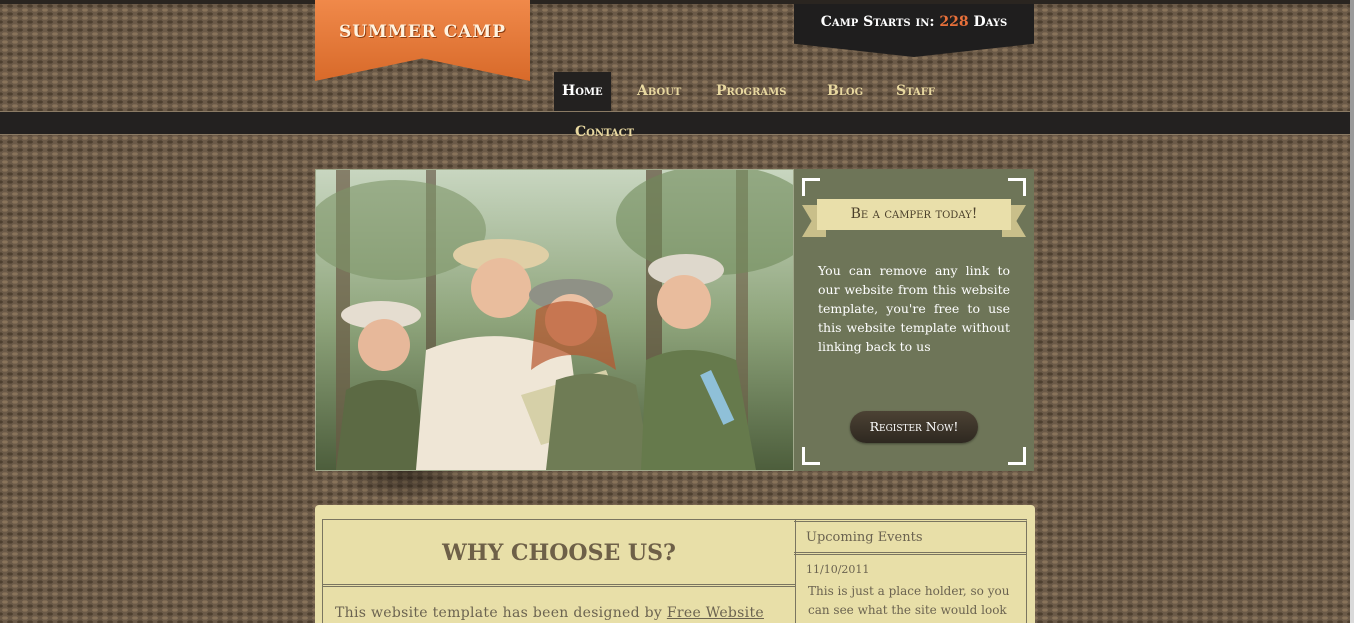  I want to click on countdown-banner: Camp Starts in: 228 Days, so click(914, 30).